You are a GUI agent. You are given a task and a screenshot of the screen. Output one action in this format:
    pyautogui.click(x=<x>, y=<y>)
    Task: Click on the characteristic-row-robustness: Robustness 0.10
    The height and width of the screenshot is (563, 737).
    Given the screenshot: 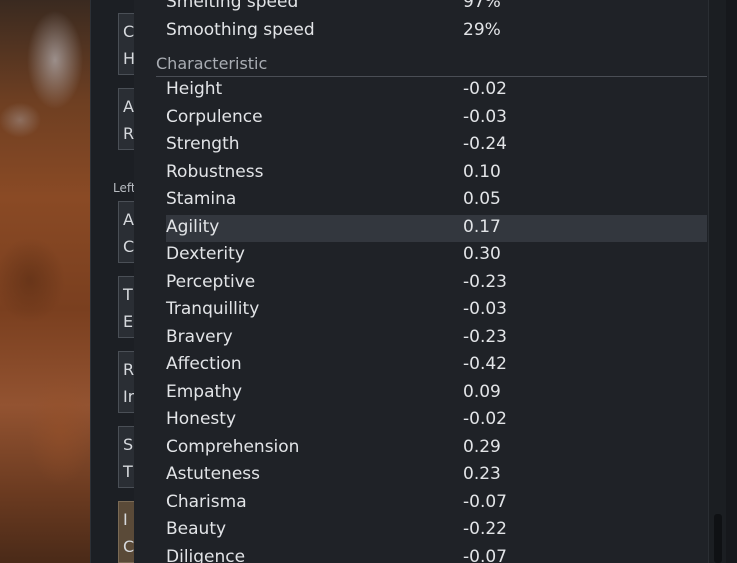 What is the action you would take?
    pyautogui.click(x=436, y=173)
    